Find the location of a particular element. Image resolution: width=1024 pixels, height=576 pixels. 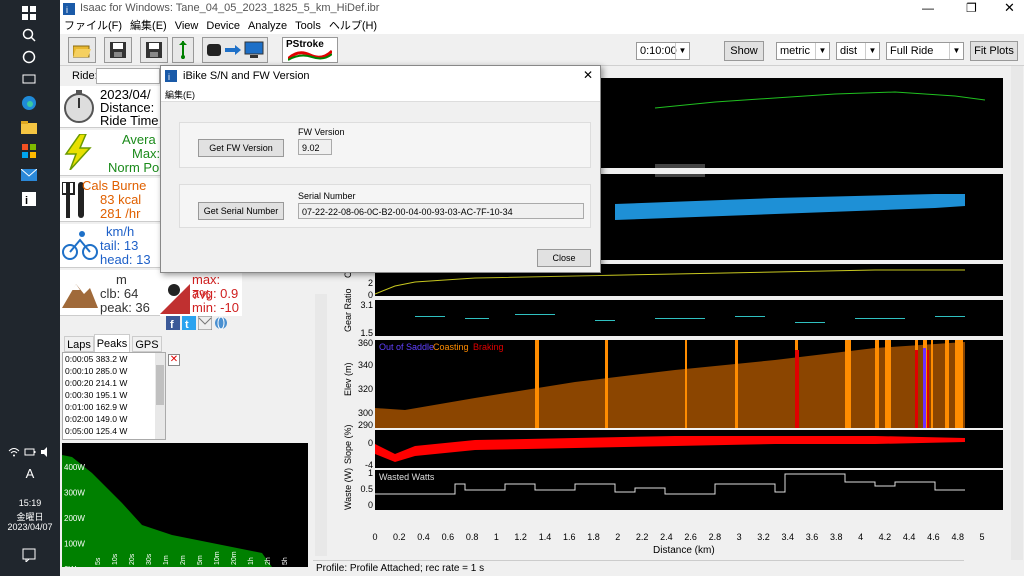

slope-metric: max: 7% avg: 0.9 min: -10 is located at coordinates (201, 293).